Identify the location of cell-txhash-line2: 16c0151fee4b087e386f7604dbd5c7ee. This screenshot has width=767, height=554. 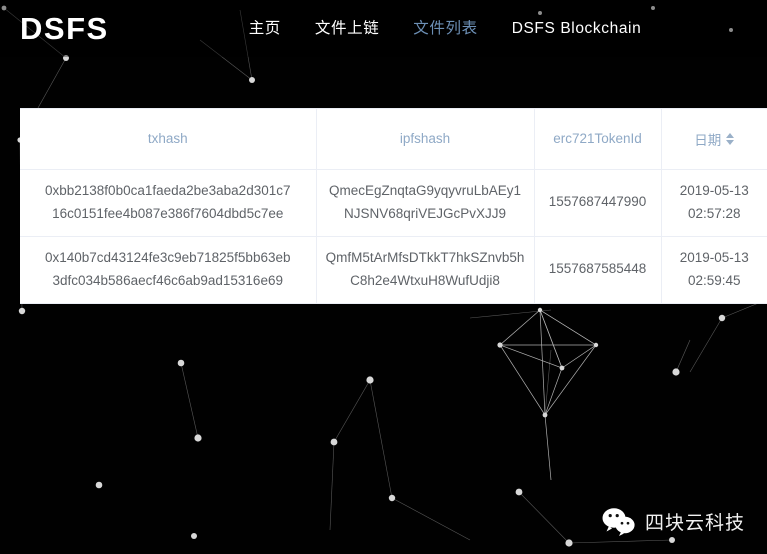
(168, 213).